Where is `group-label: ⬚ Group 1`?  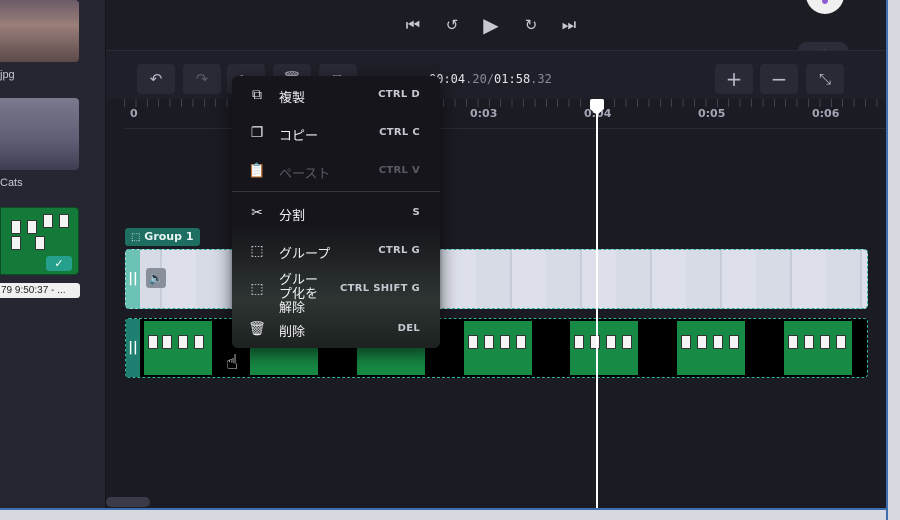 group-label: ⬚ Group 1 is located at coordinates (162, 237).